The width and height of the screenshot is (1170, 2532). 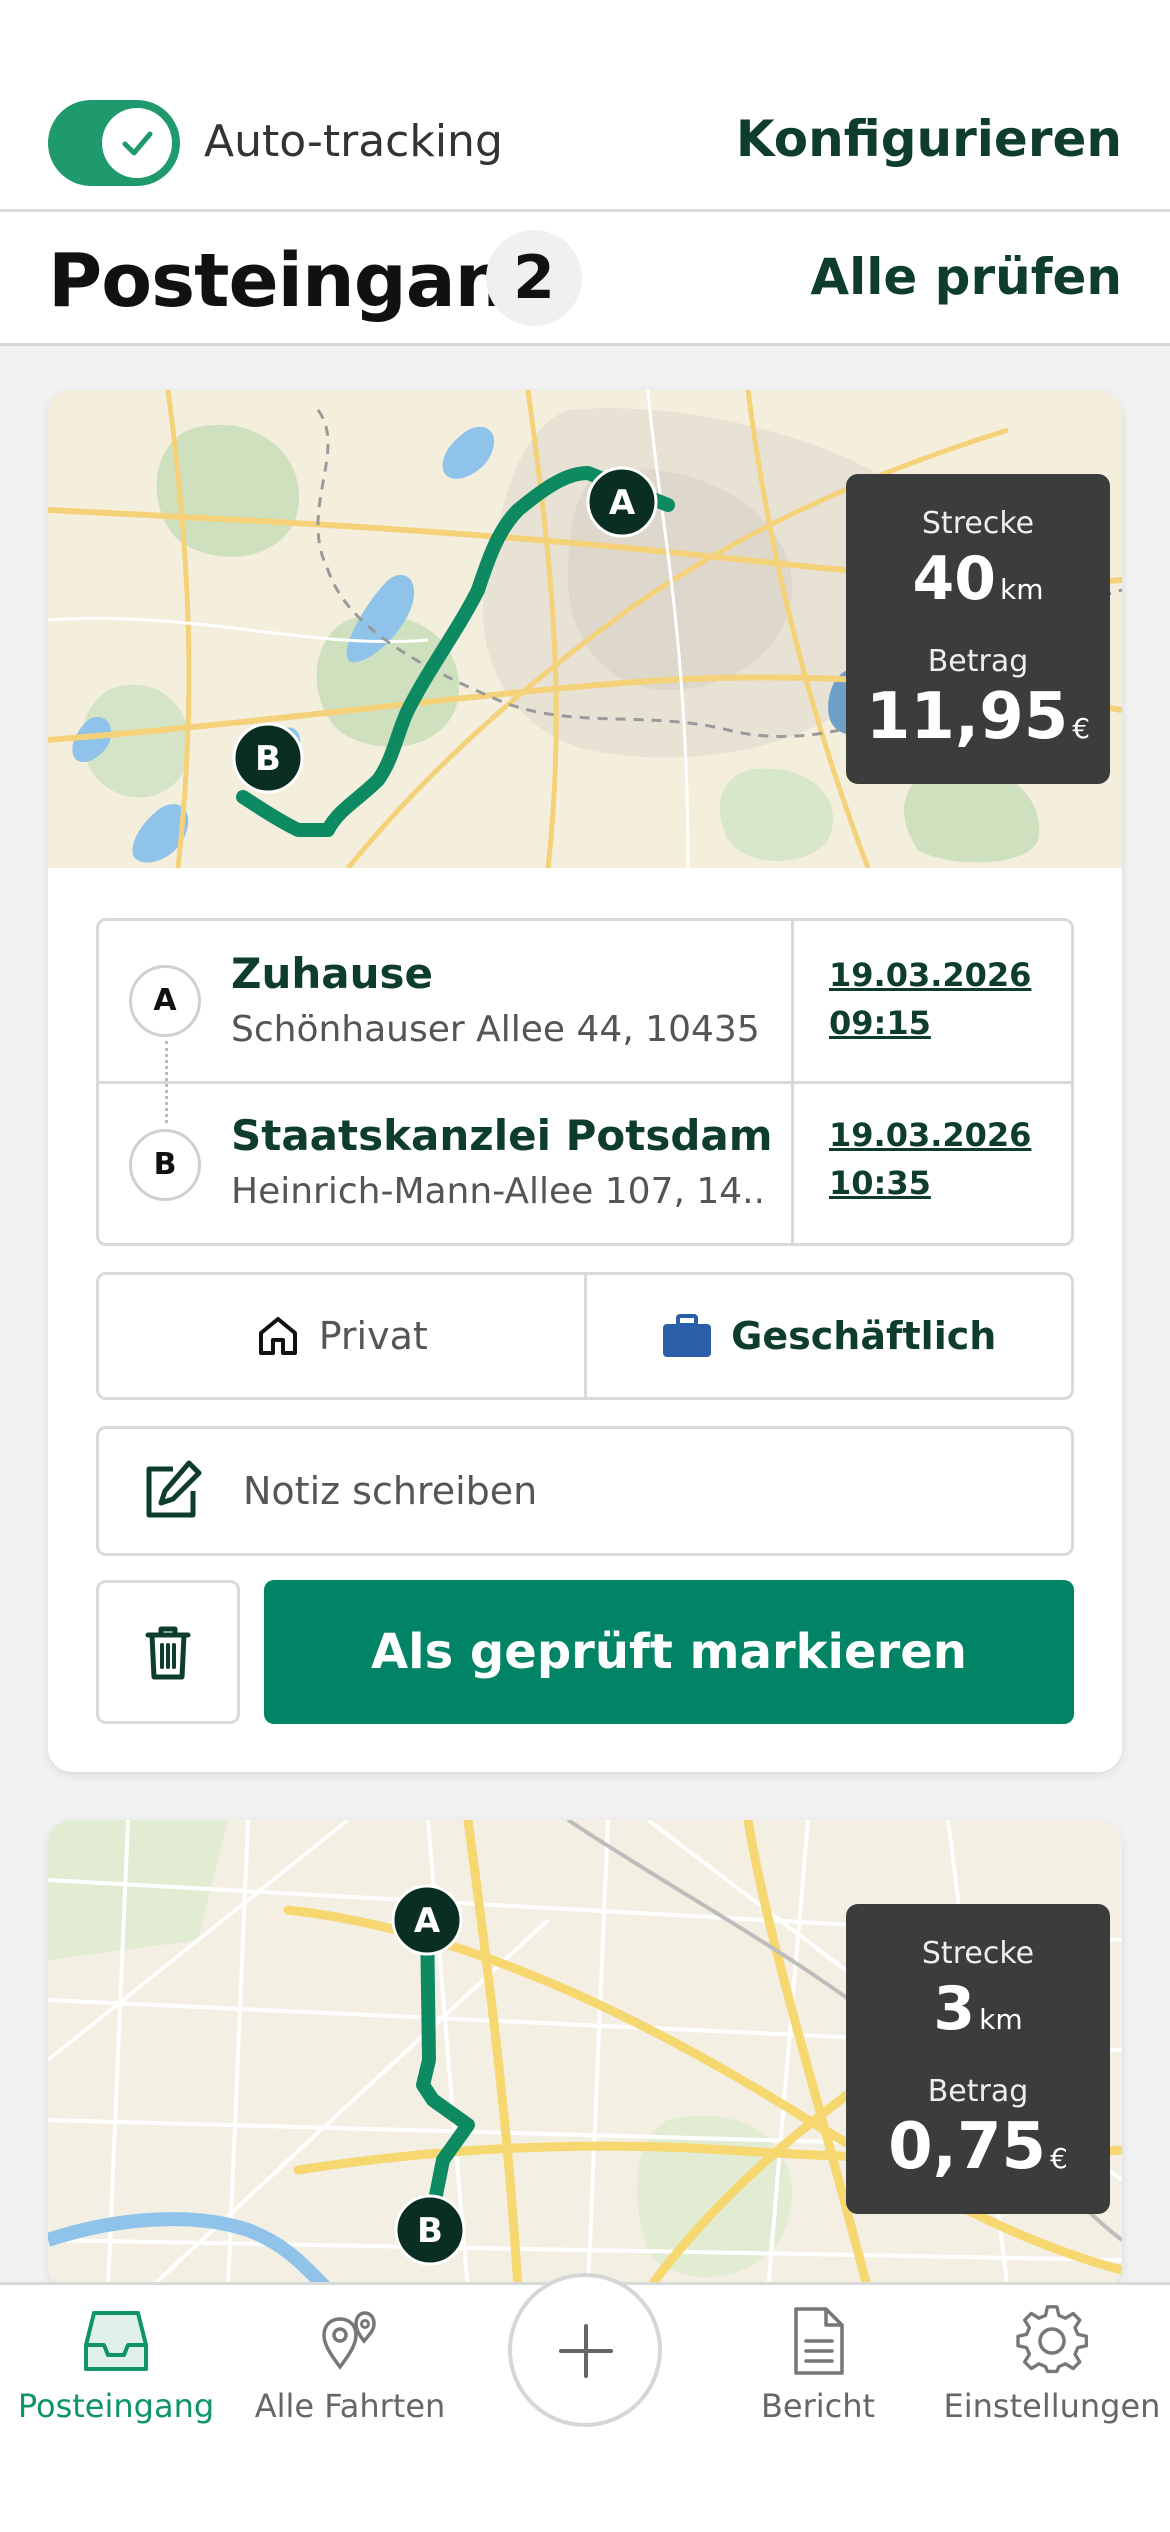 What do you see at coordinates (1052, 2406) in the screenshot?
I see `nav-label-settings: Einstellungen` at bounding box center [1052, 2406].